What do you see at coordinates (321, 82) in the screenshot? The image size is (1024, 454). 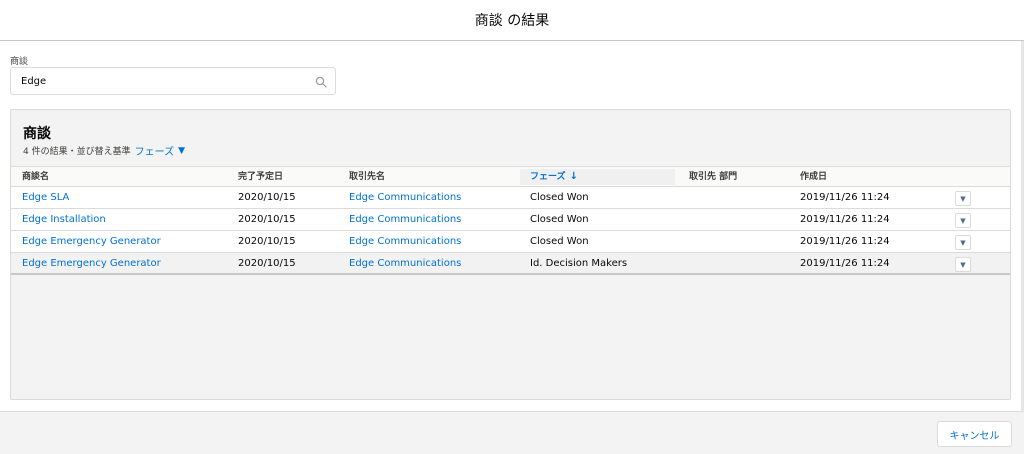 I see `search-icon` at bounding box center [321, 82].